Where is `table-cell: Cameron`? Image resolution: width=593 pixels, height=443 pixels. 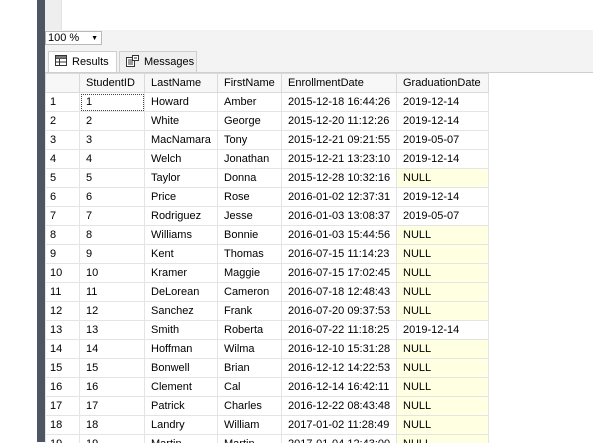
table-cell: Cameron is located at coordinates (250, 292).